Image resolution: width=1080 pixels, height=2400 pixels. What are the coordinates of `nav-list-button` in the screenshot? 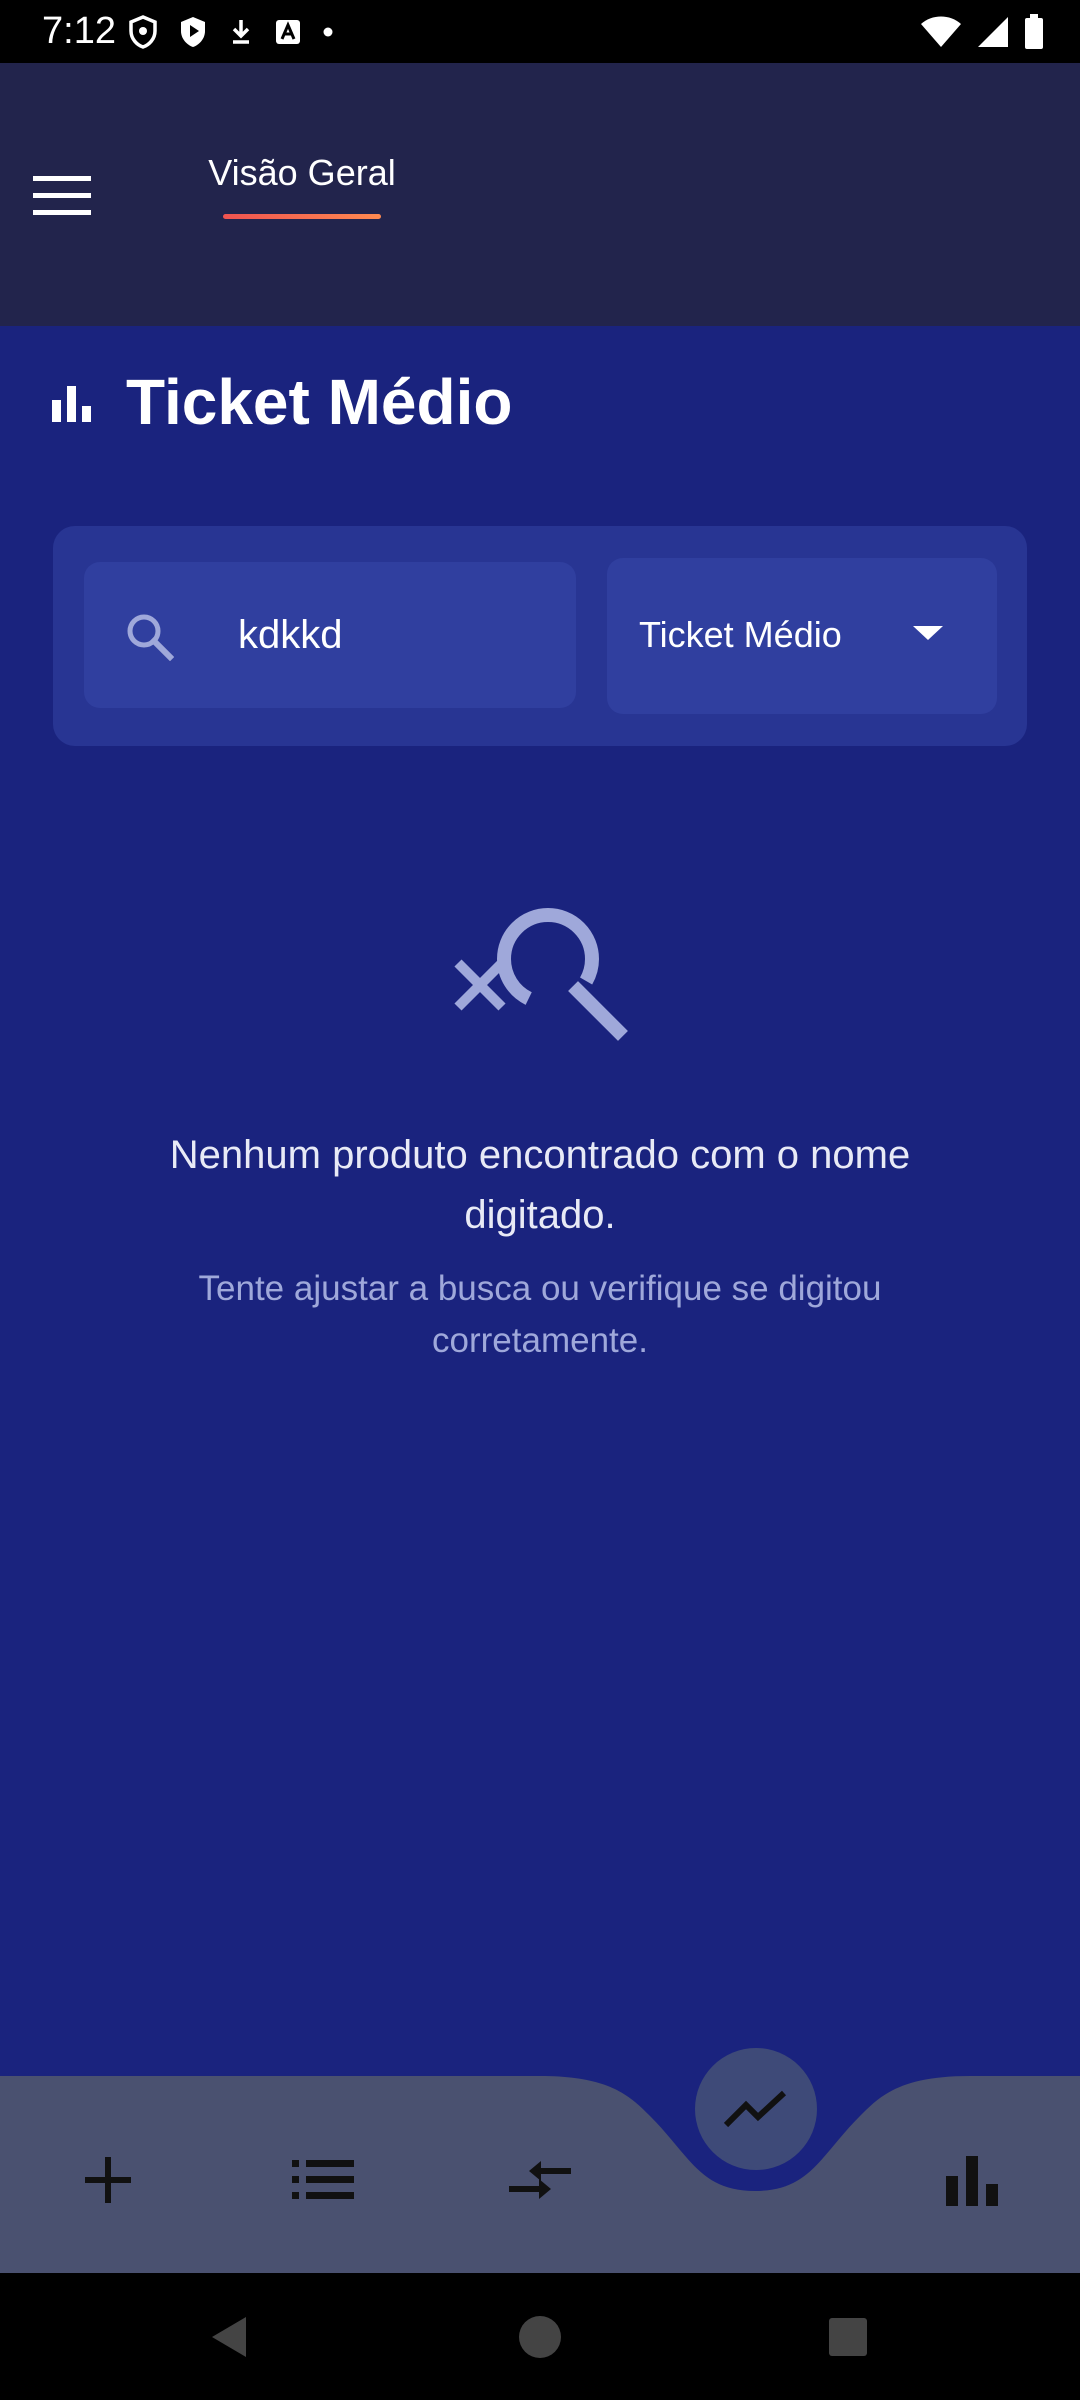 It's located at (323, 2180).